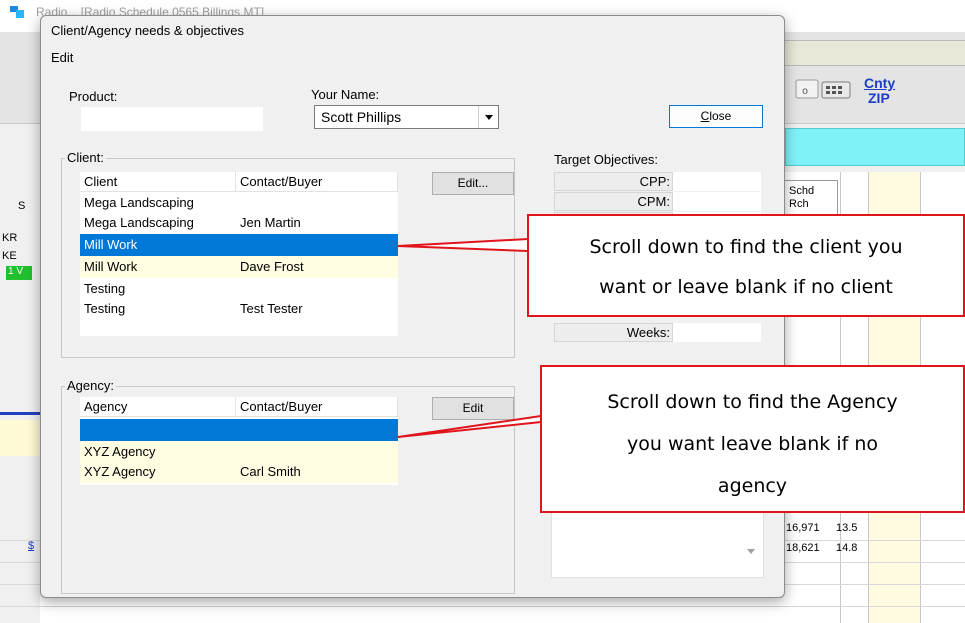  Describe the element at coordinates (469, 426) in the screenshot. I see `agency-callout-pointer` at that location.